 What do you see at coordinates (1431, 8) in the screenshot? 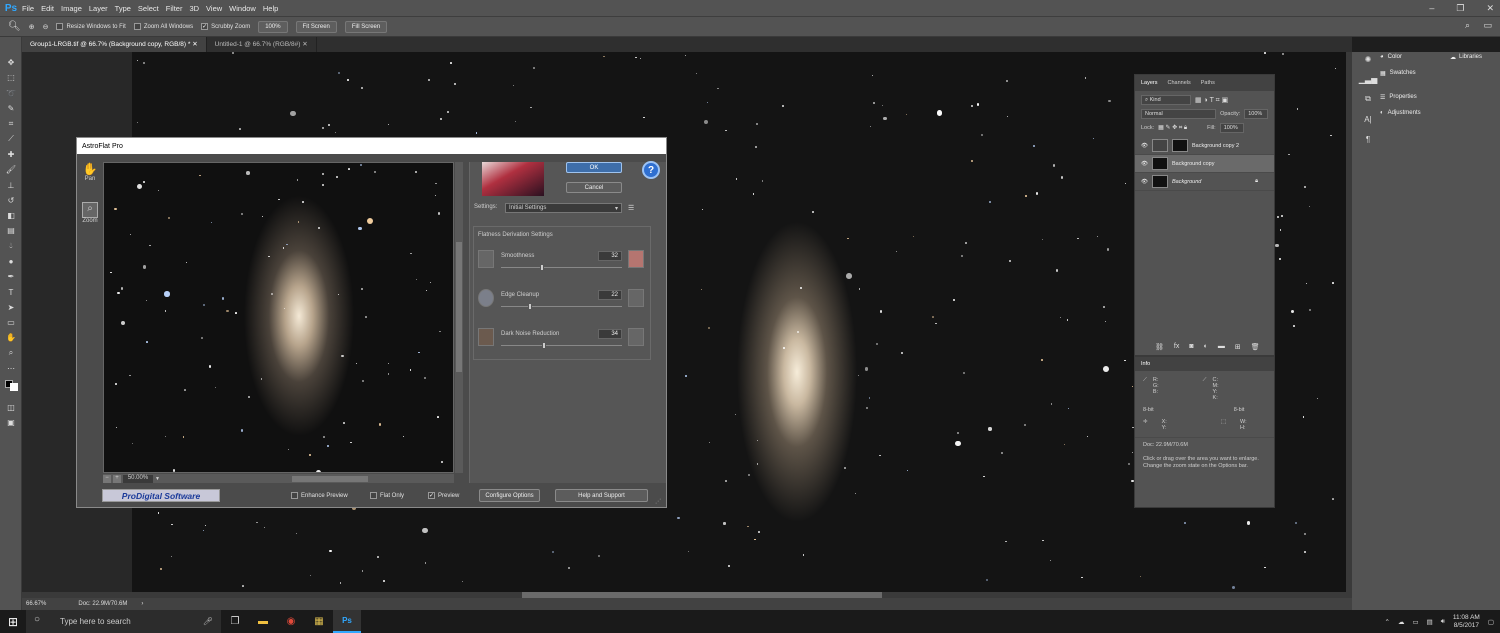
I see `minimize-icon: –` at bounding box center [1431, 8].